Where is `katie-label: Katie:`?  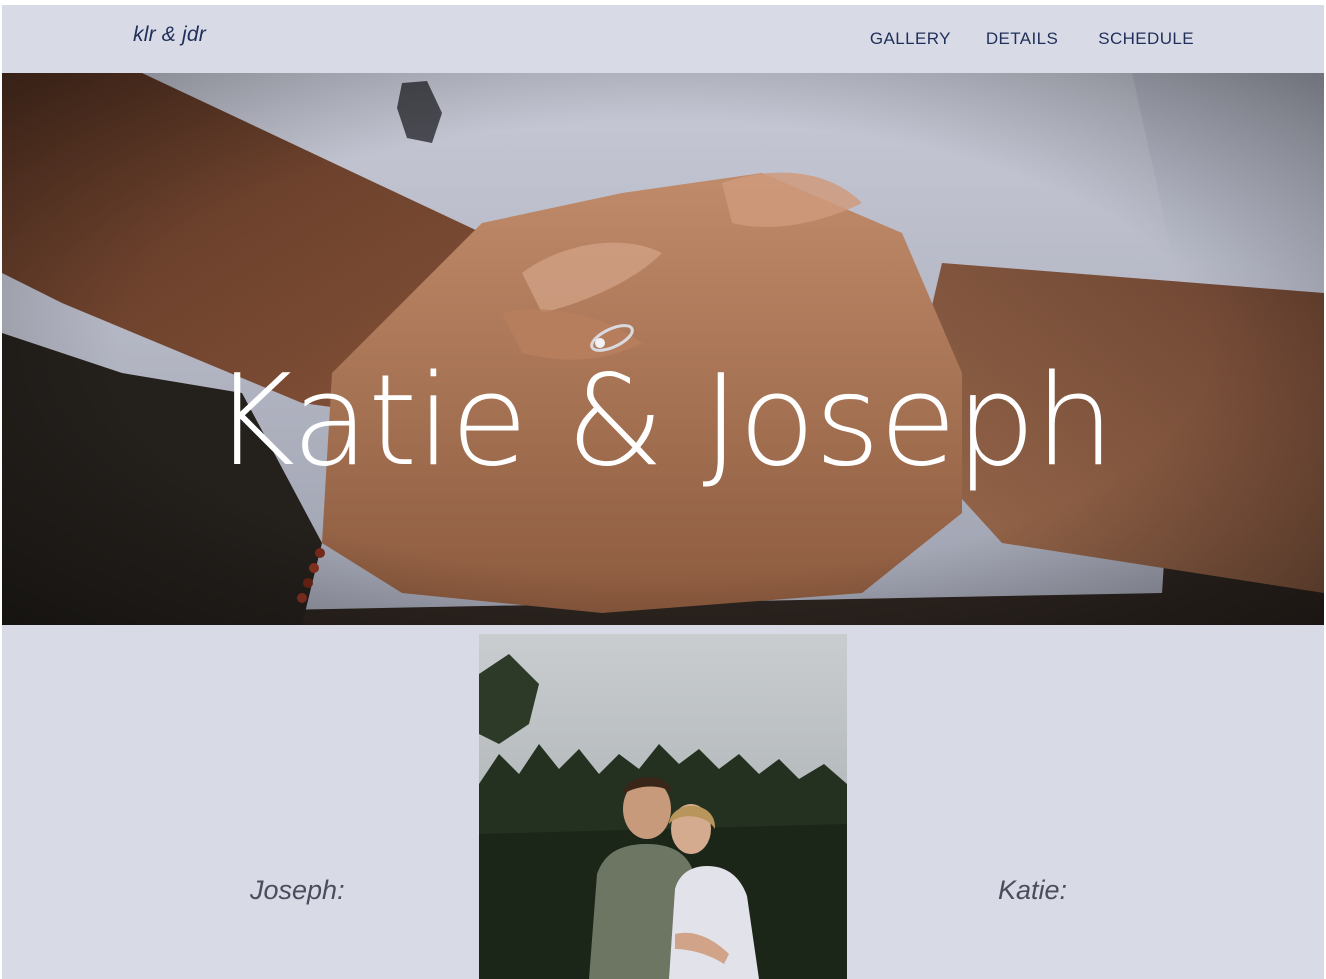
katie-label: Katie: is located at coordinates (1033, 890).